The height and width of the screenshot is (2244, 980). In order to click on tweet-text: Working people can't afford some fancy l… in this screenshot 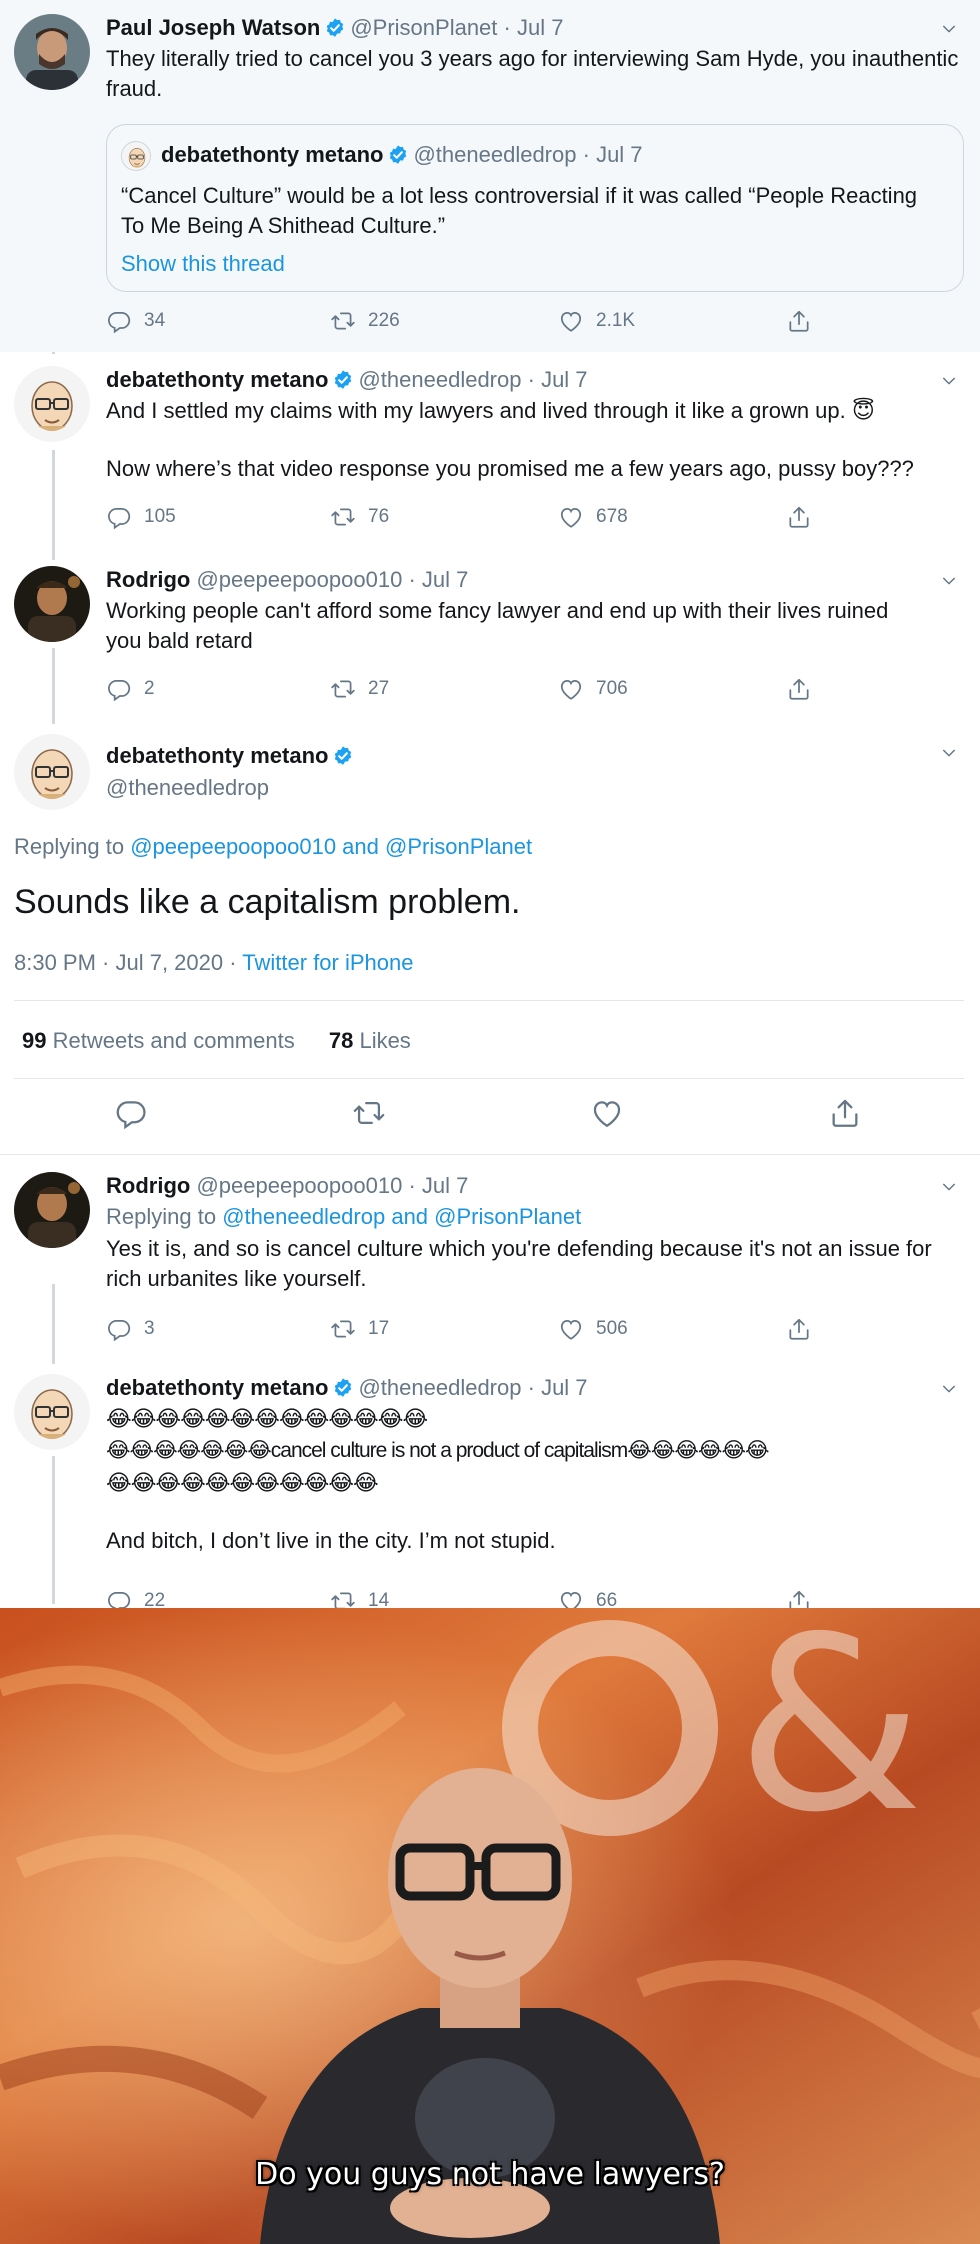, I will do `click(497, 625)`.